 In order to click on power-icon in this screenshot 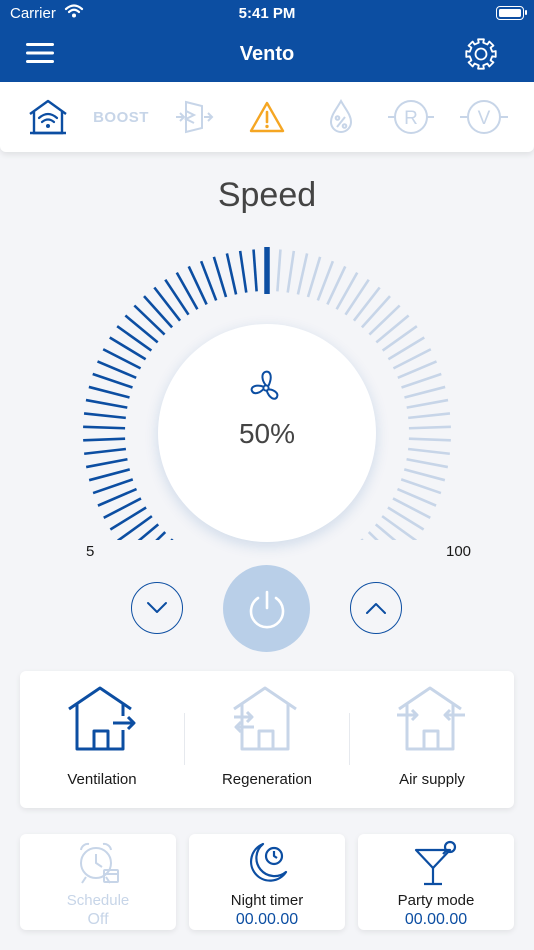, I will do `click(266, 609)`.